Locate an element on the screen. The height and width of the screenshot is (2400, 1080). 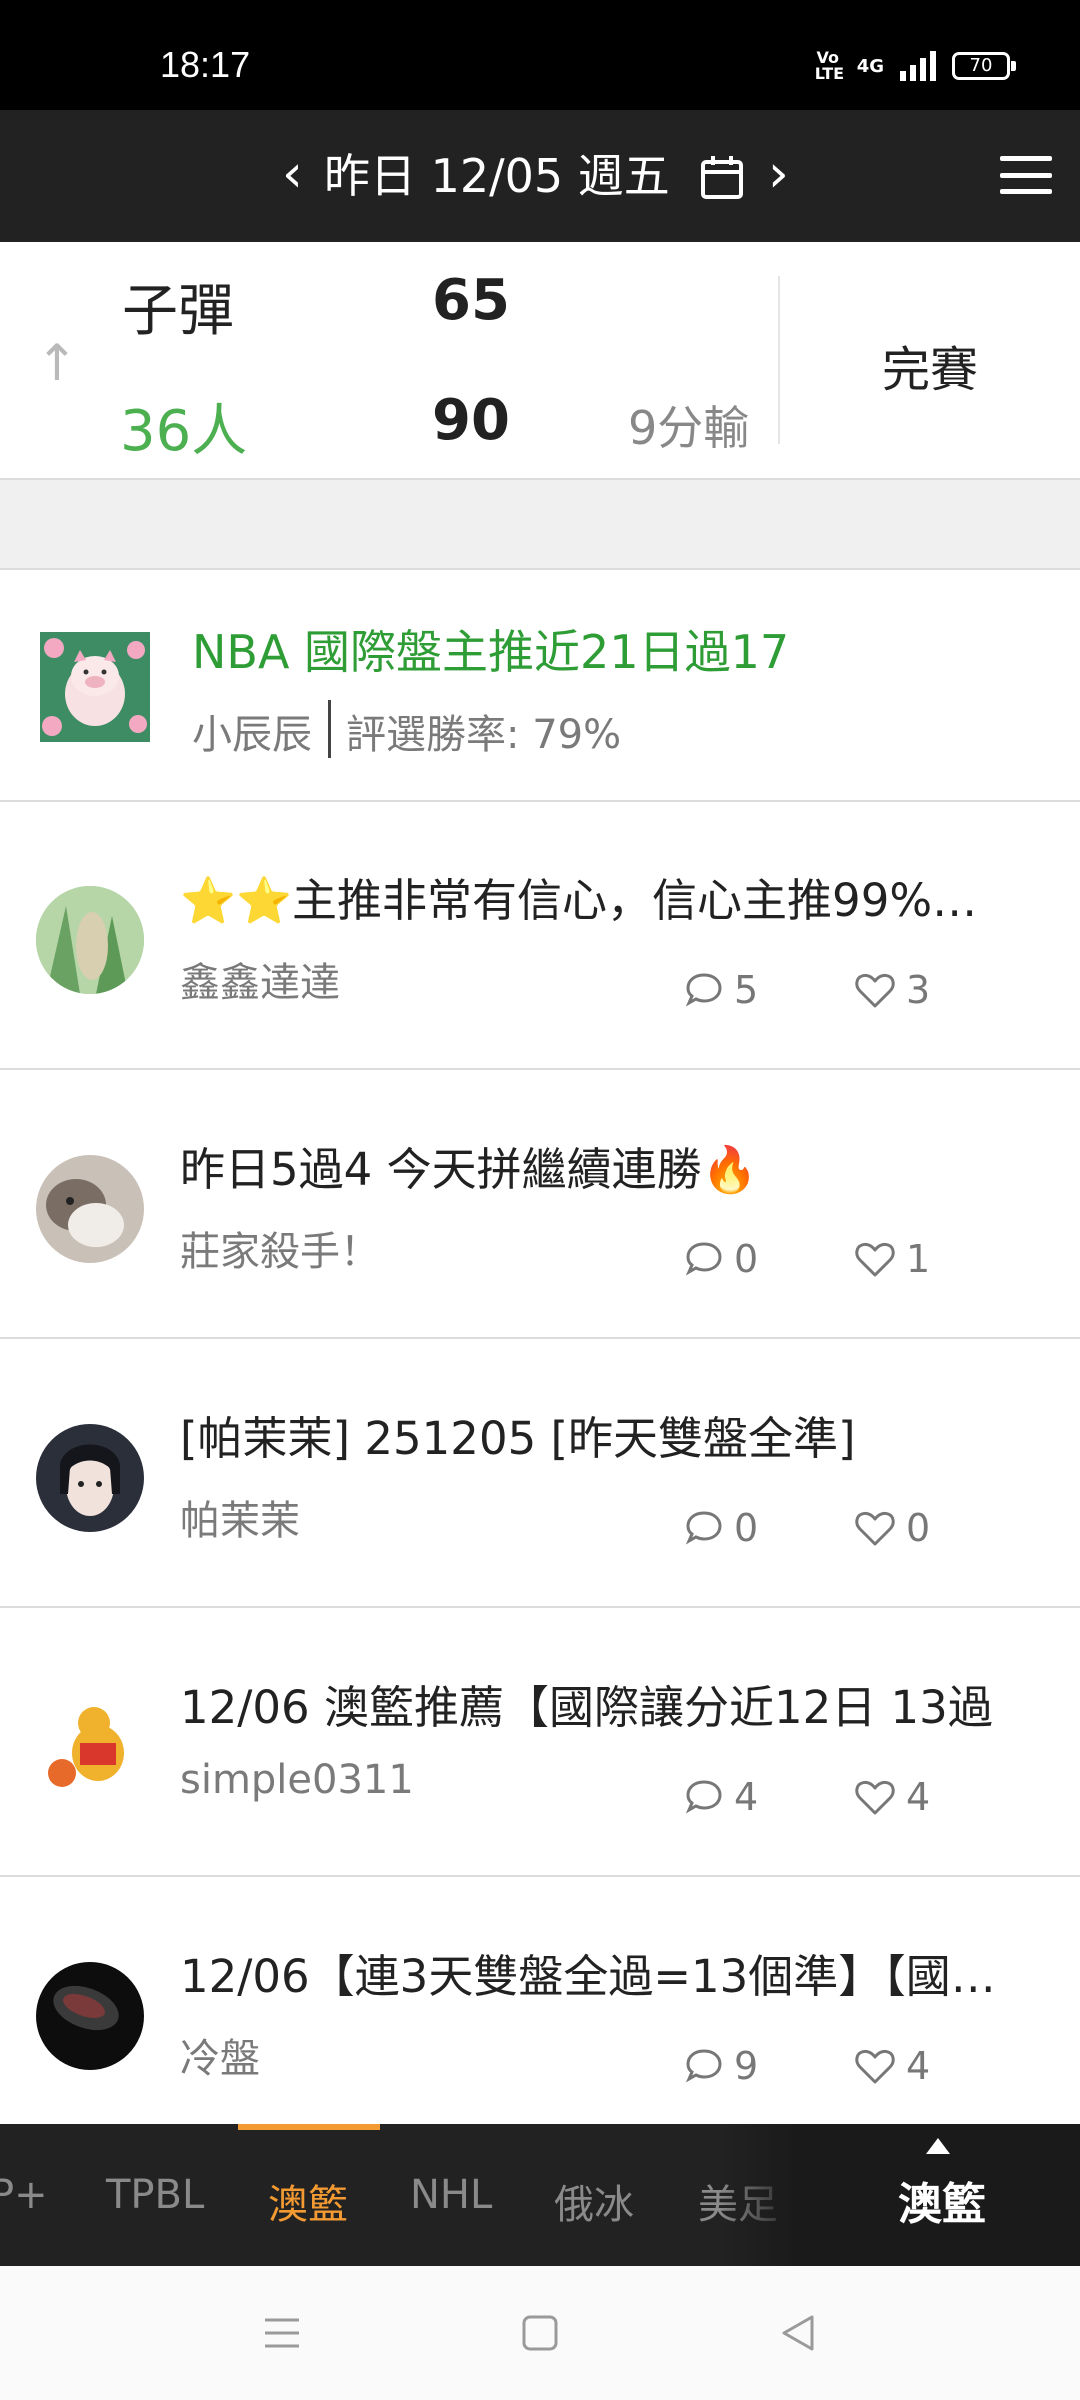
comment-count-label: 4 is located at coordinates (746, 1797).